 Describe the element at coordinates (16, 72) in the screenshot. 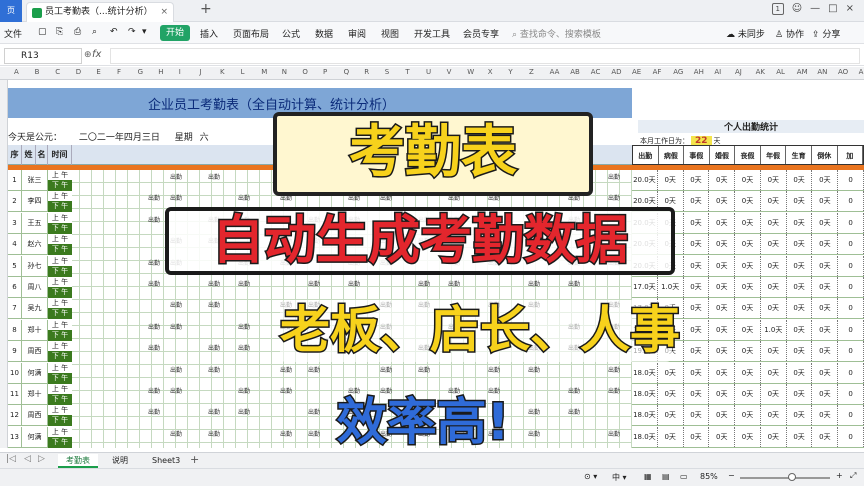

I see `column-label: A` at that location.